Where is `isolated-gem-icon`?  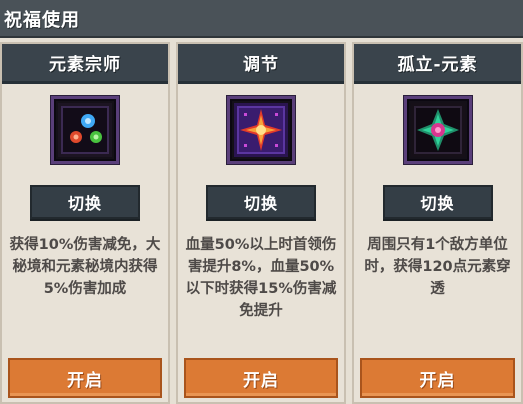
isolated-gem-icon is located at coordinates (437, 130).